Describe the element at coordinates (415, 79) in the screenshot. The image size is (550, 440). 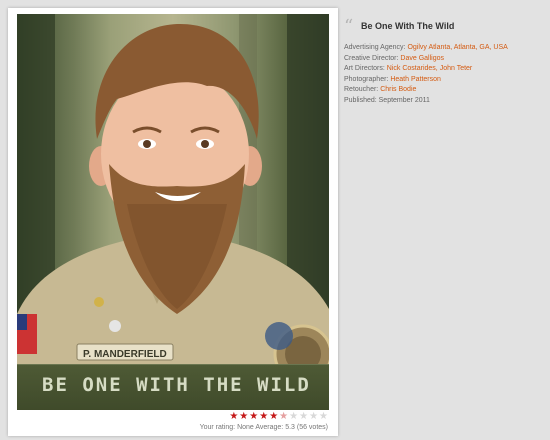
I see `photographer-link: Heath Patterson` at that location.